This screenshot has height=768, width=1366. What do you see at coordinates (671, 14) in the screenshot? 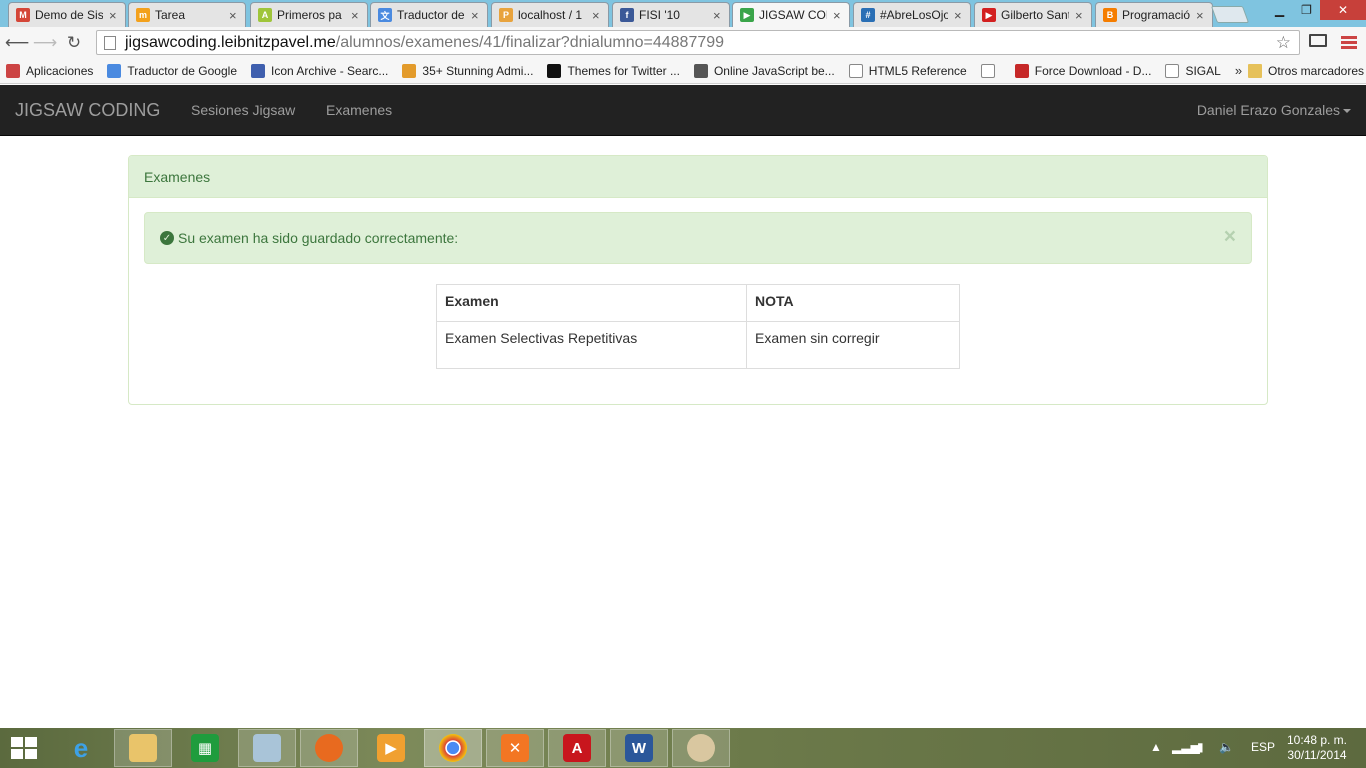
I see `browser-tab: f FISI '10 ×` at bounding box center [671, 14].